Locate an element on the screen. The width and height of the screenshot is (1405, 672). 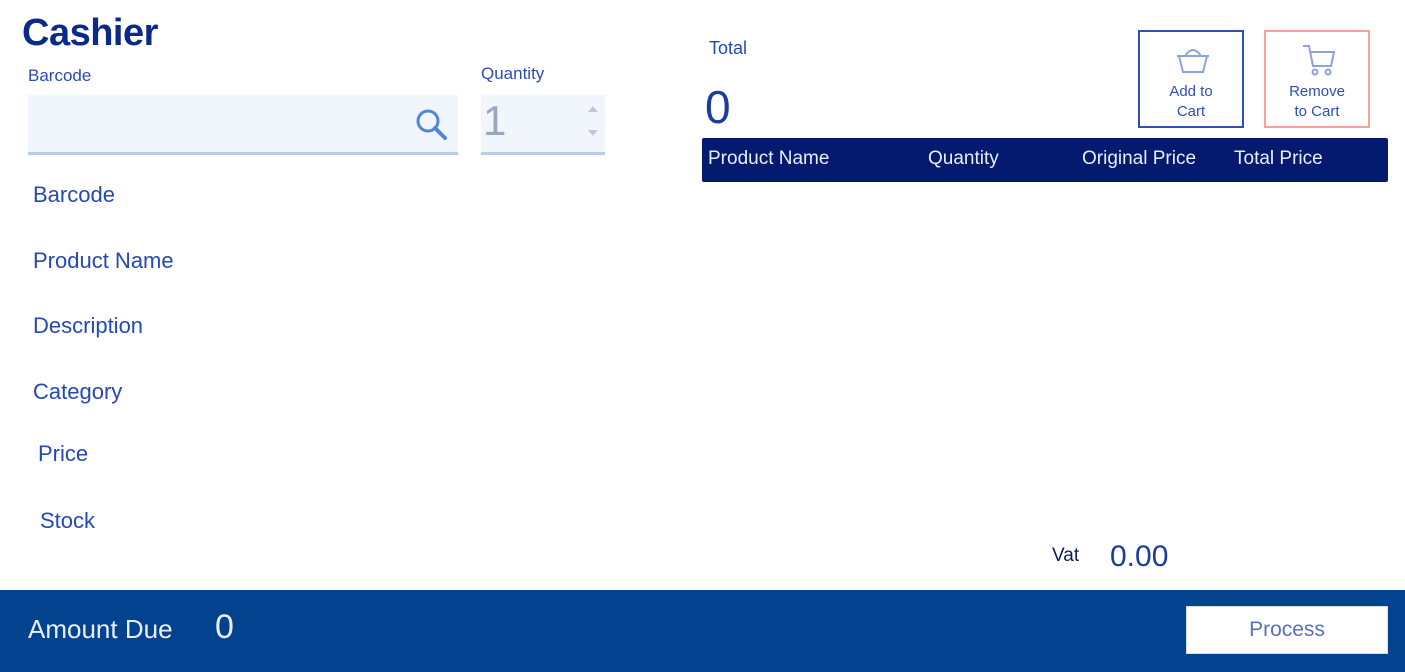
column-header-total-price: Total Price is located at coordinates (1278, 159).